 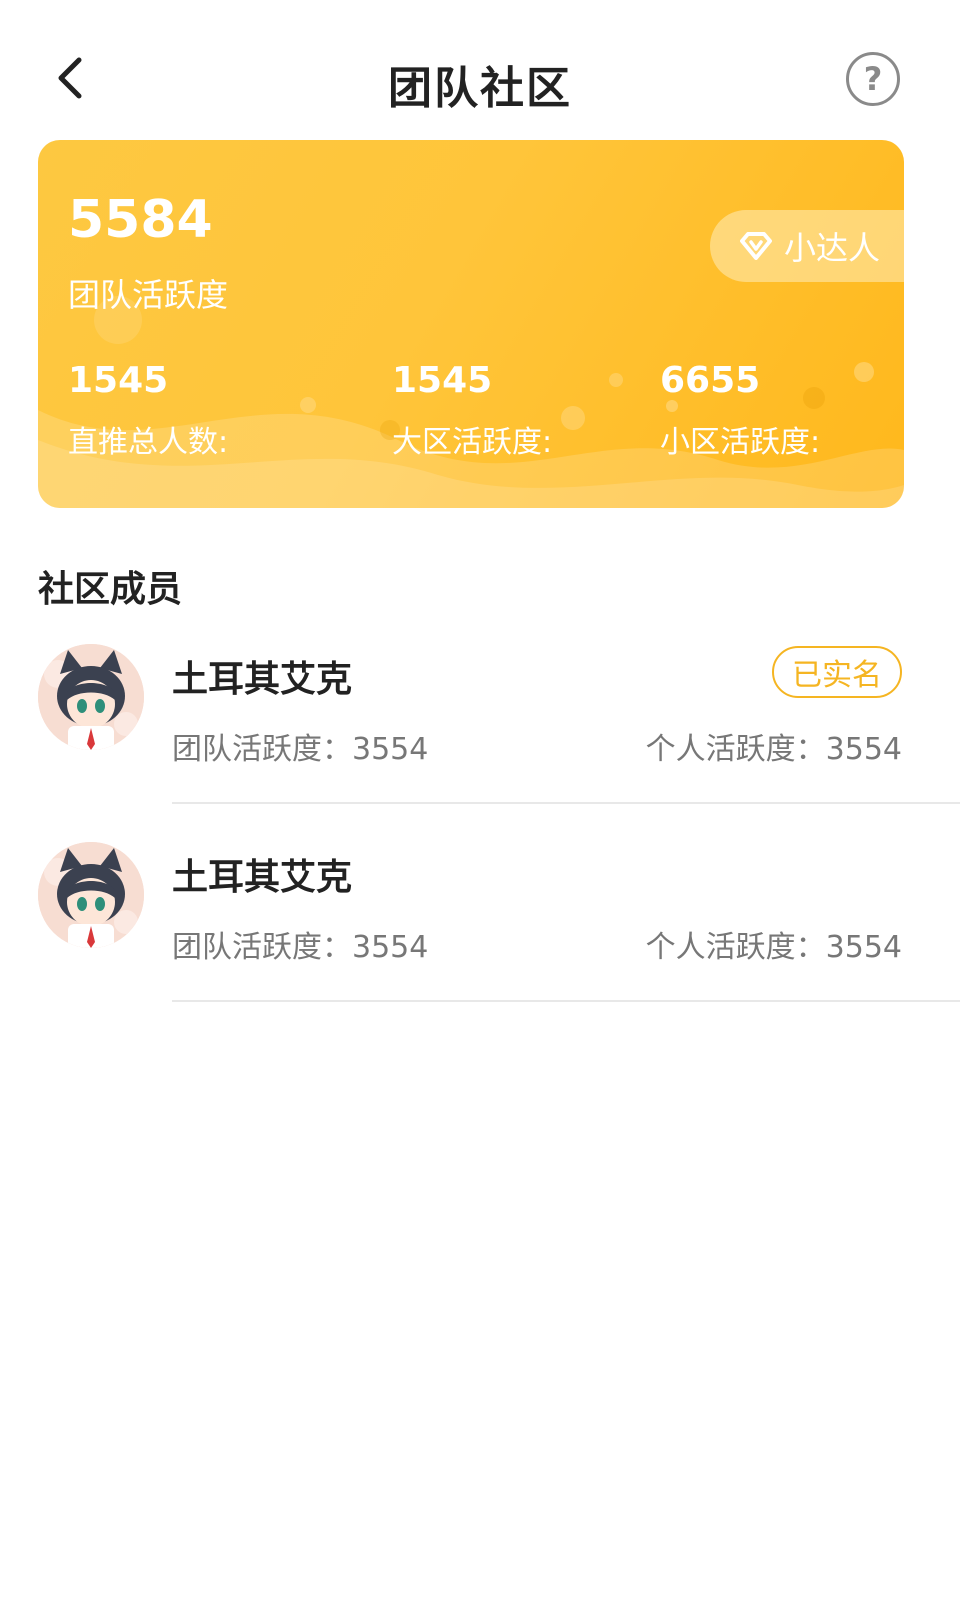 What do you see at coordinates (710, 380) in the screenshot?
I see `metric-value: 6655` at bounding box center [710, 380].